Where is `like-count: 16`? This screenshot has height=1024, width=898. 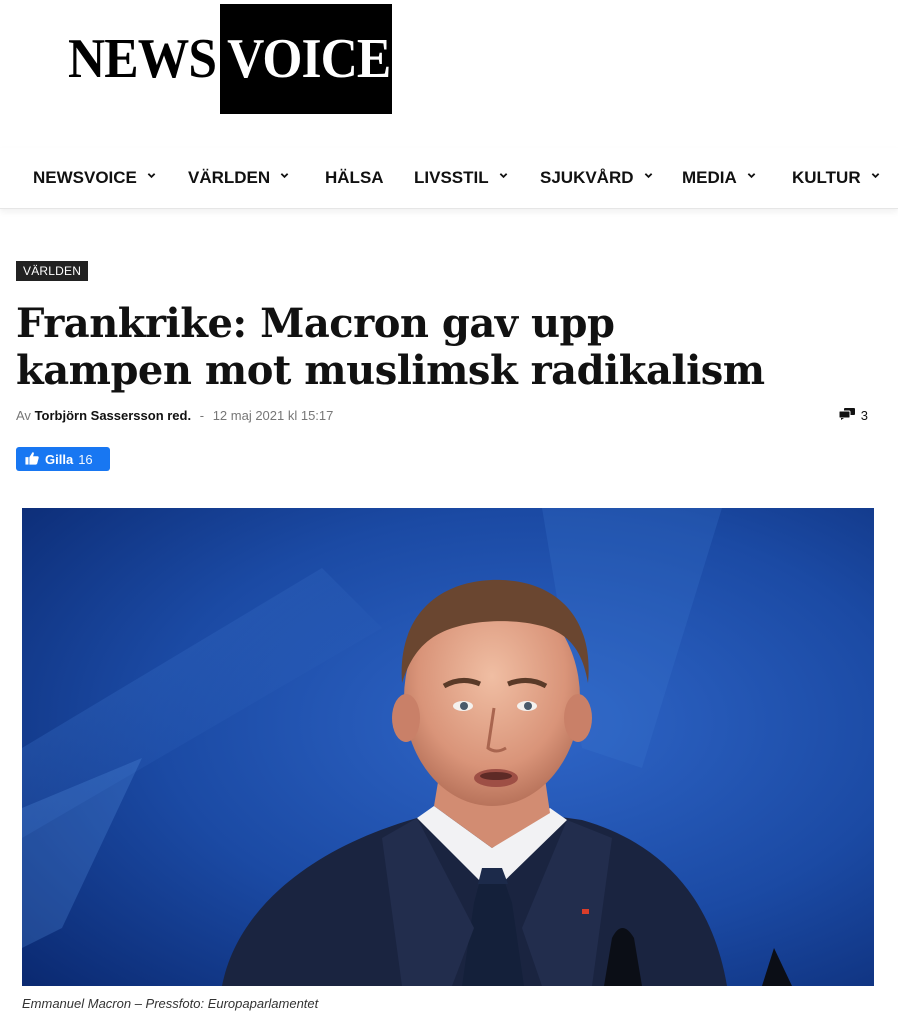 like-count: 16 is located at coordinates (85, 459).